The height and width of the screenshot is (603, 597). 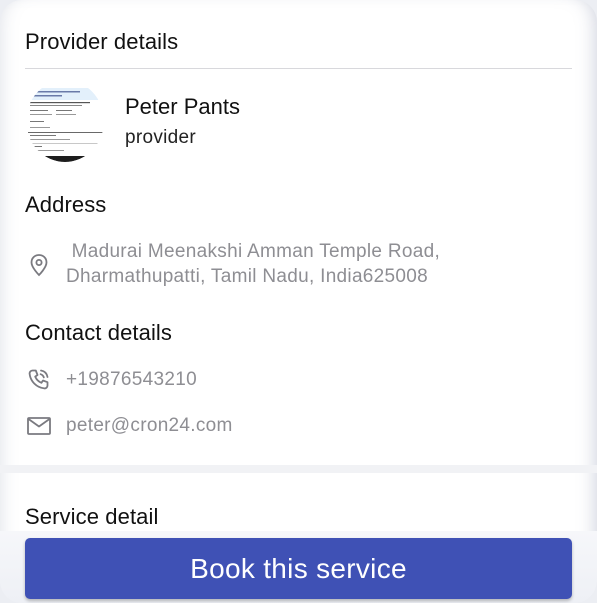 I want to click on email-address: peter@cron24.com, so click(x=149, y=425).